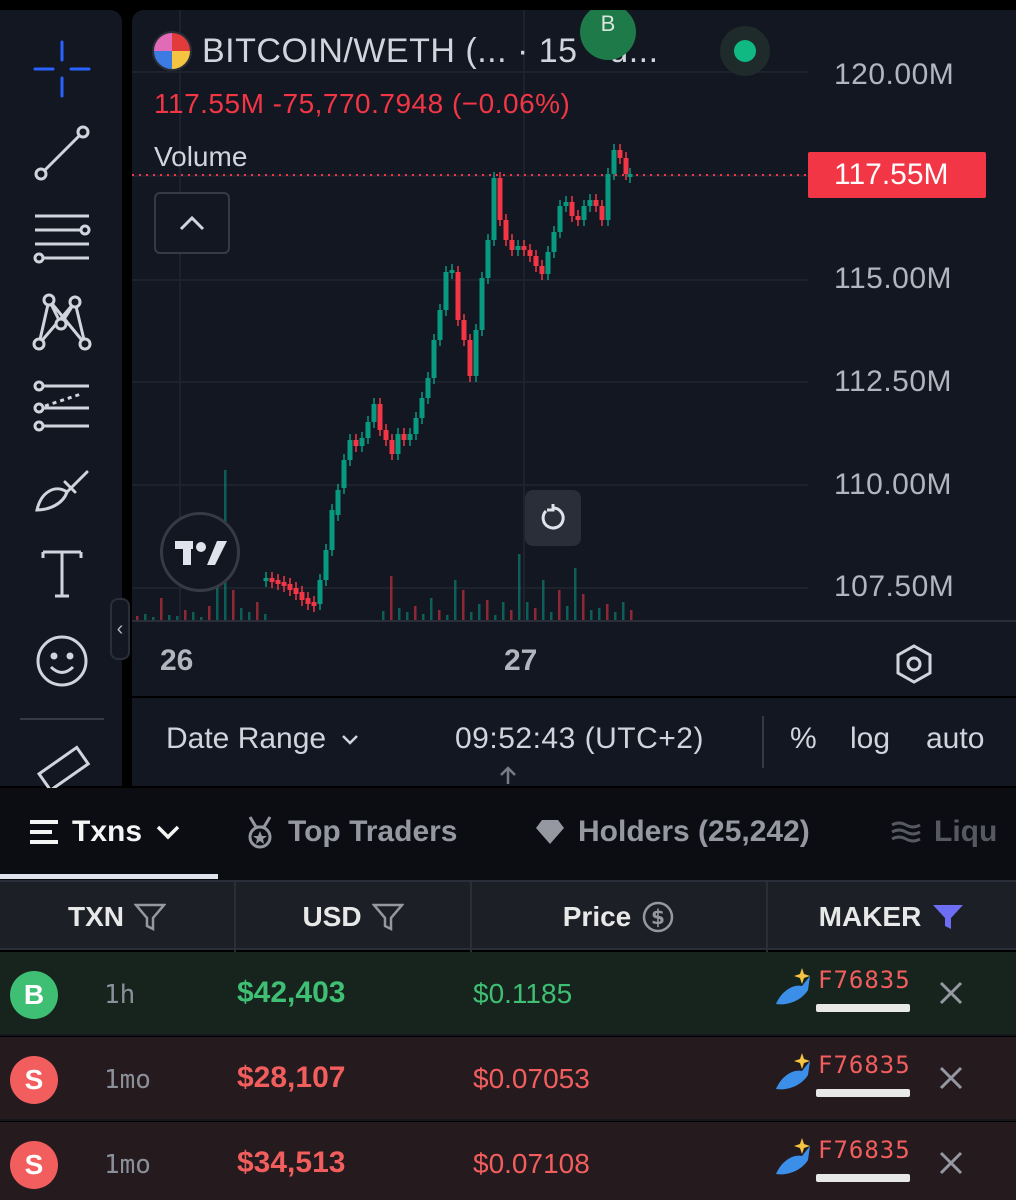  Describe the element at coordinates (200, 157) in the screenshot. I see `volume-legend: Volume` at that location.